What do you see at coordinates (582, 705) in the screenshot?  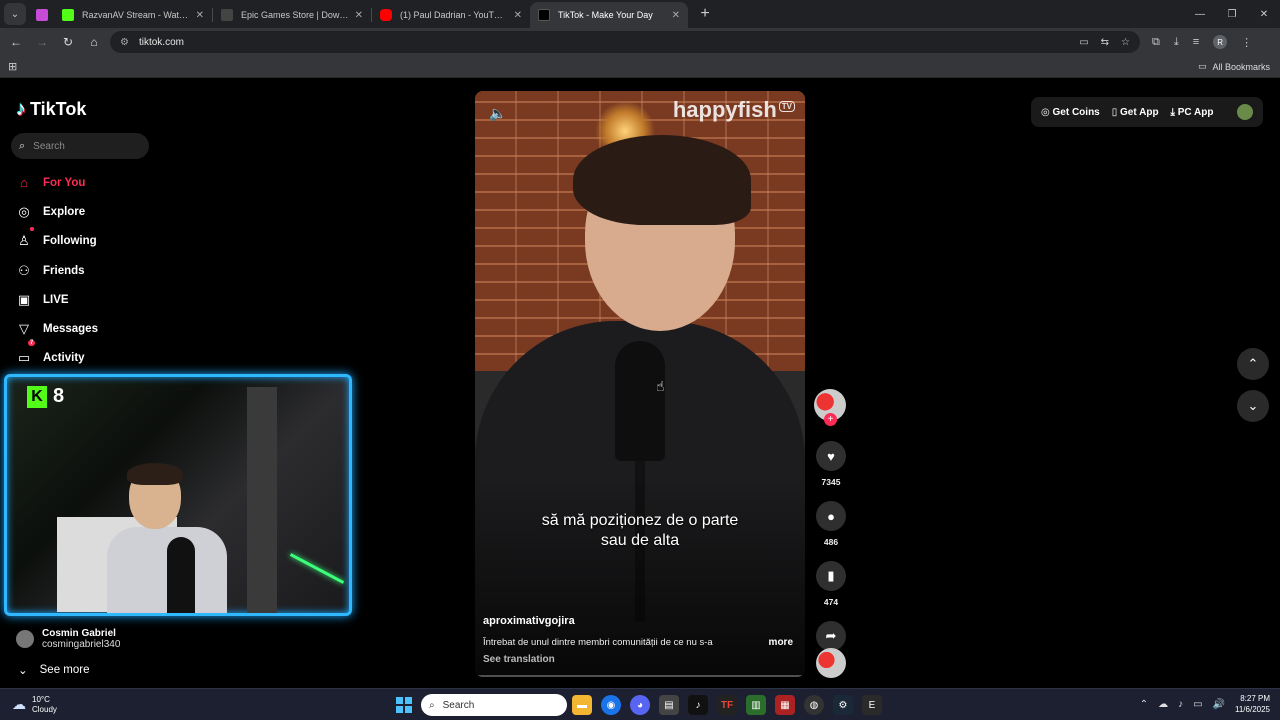 I see `file-explorer-icon: ▬` at bounding box center [582, 705].